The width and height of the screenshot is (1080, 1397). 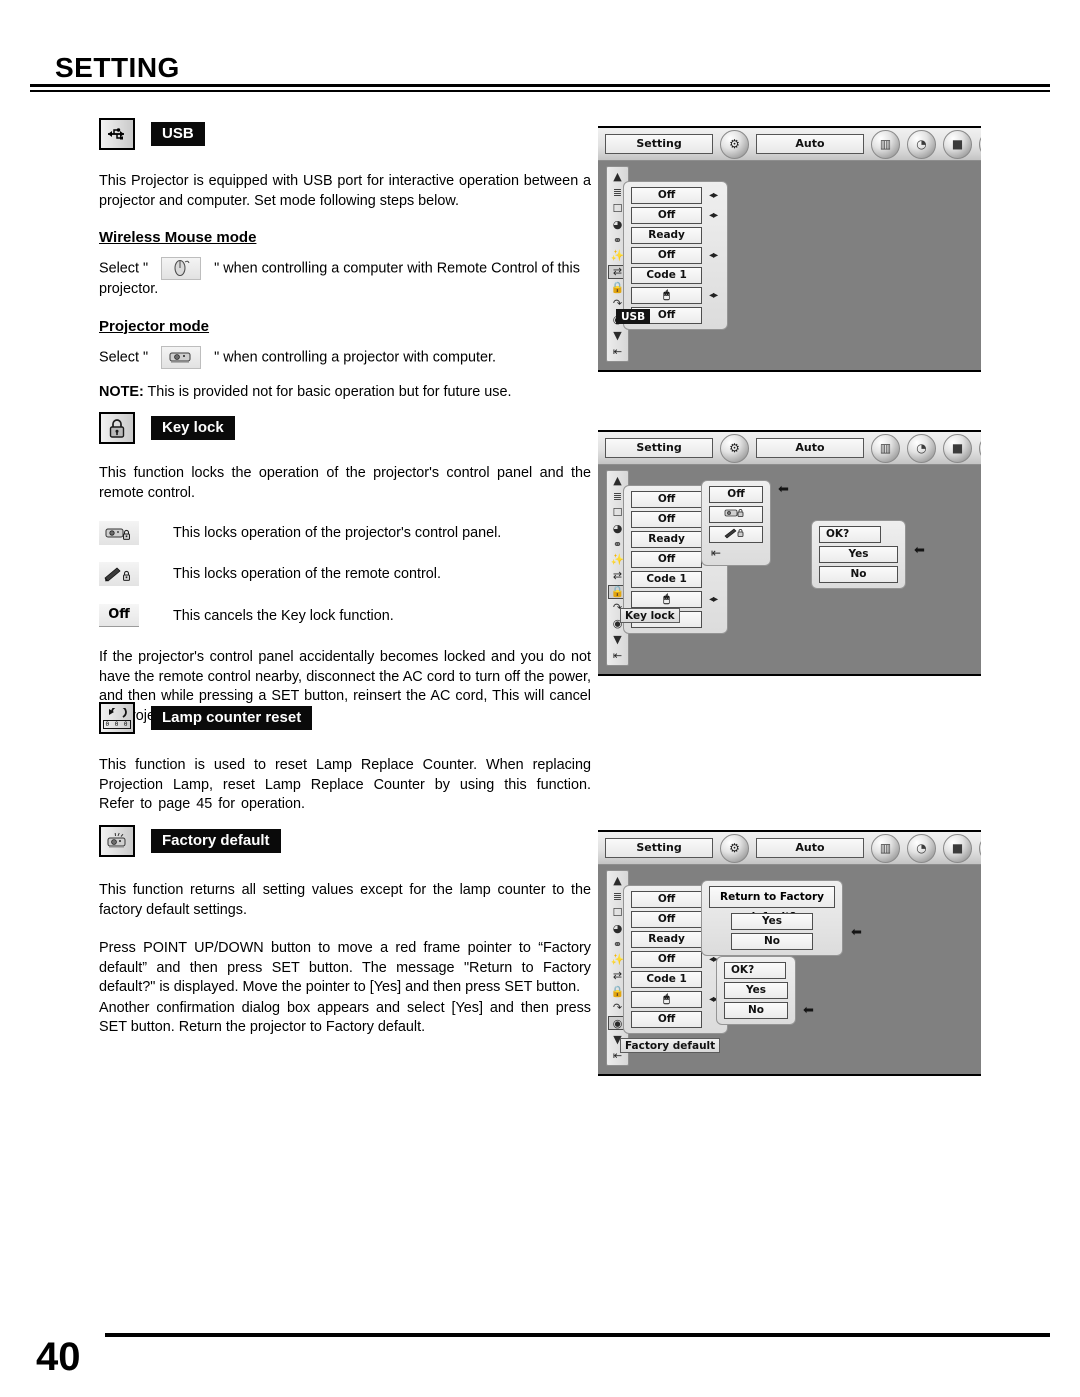 I want to click on factory-ok-no-button: No, so click(x=756, y=1010).